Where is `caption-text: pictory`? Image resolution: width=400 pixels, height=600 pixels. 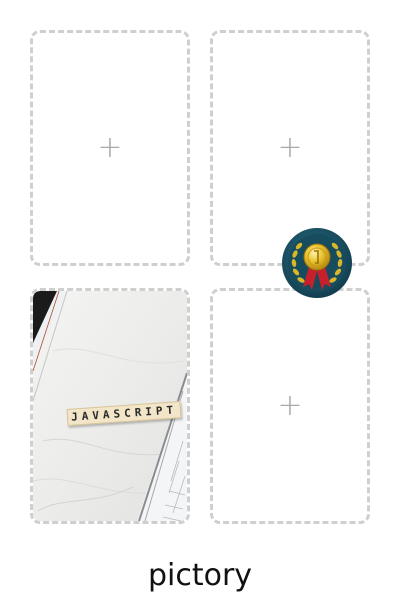
caption-text: pictory is located at coordinates (200, 575).